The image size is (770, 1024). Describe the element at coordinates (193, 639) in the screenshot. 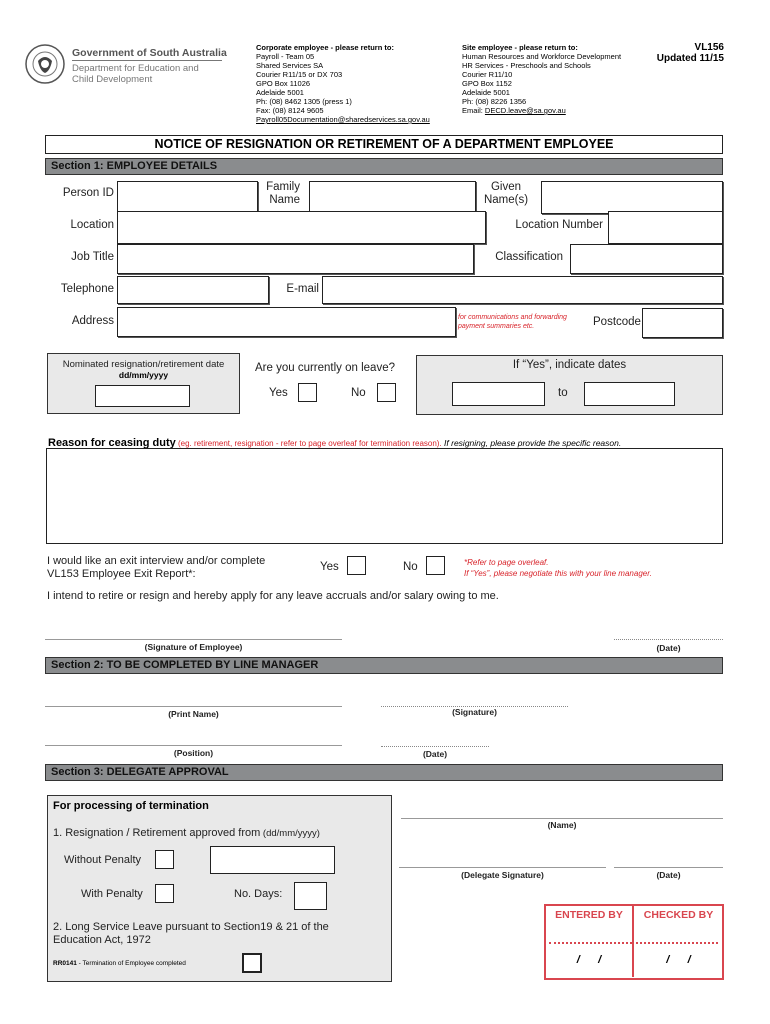

I see `employee-signature-line` at that location.